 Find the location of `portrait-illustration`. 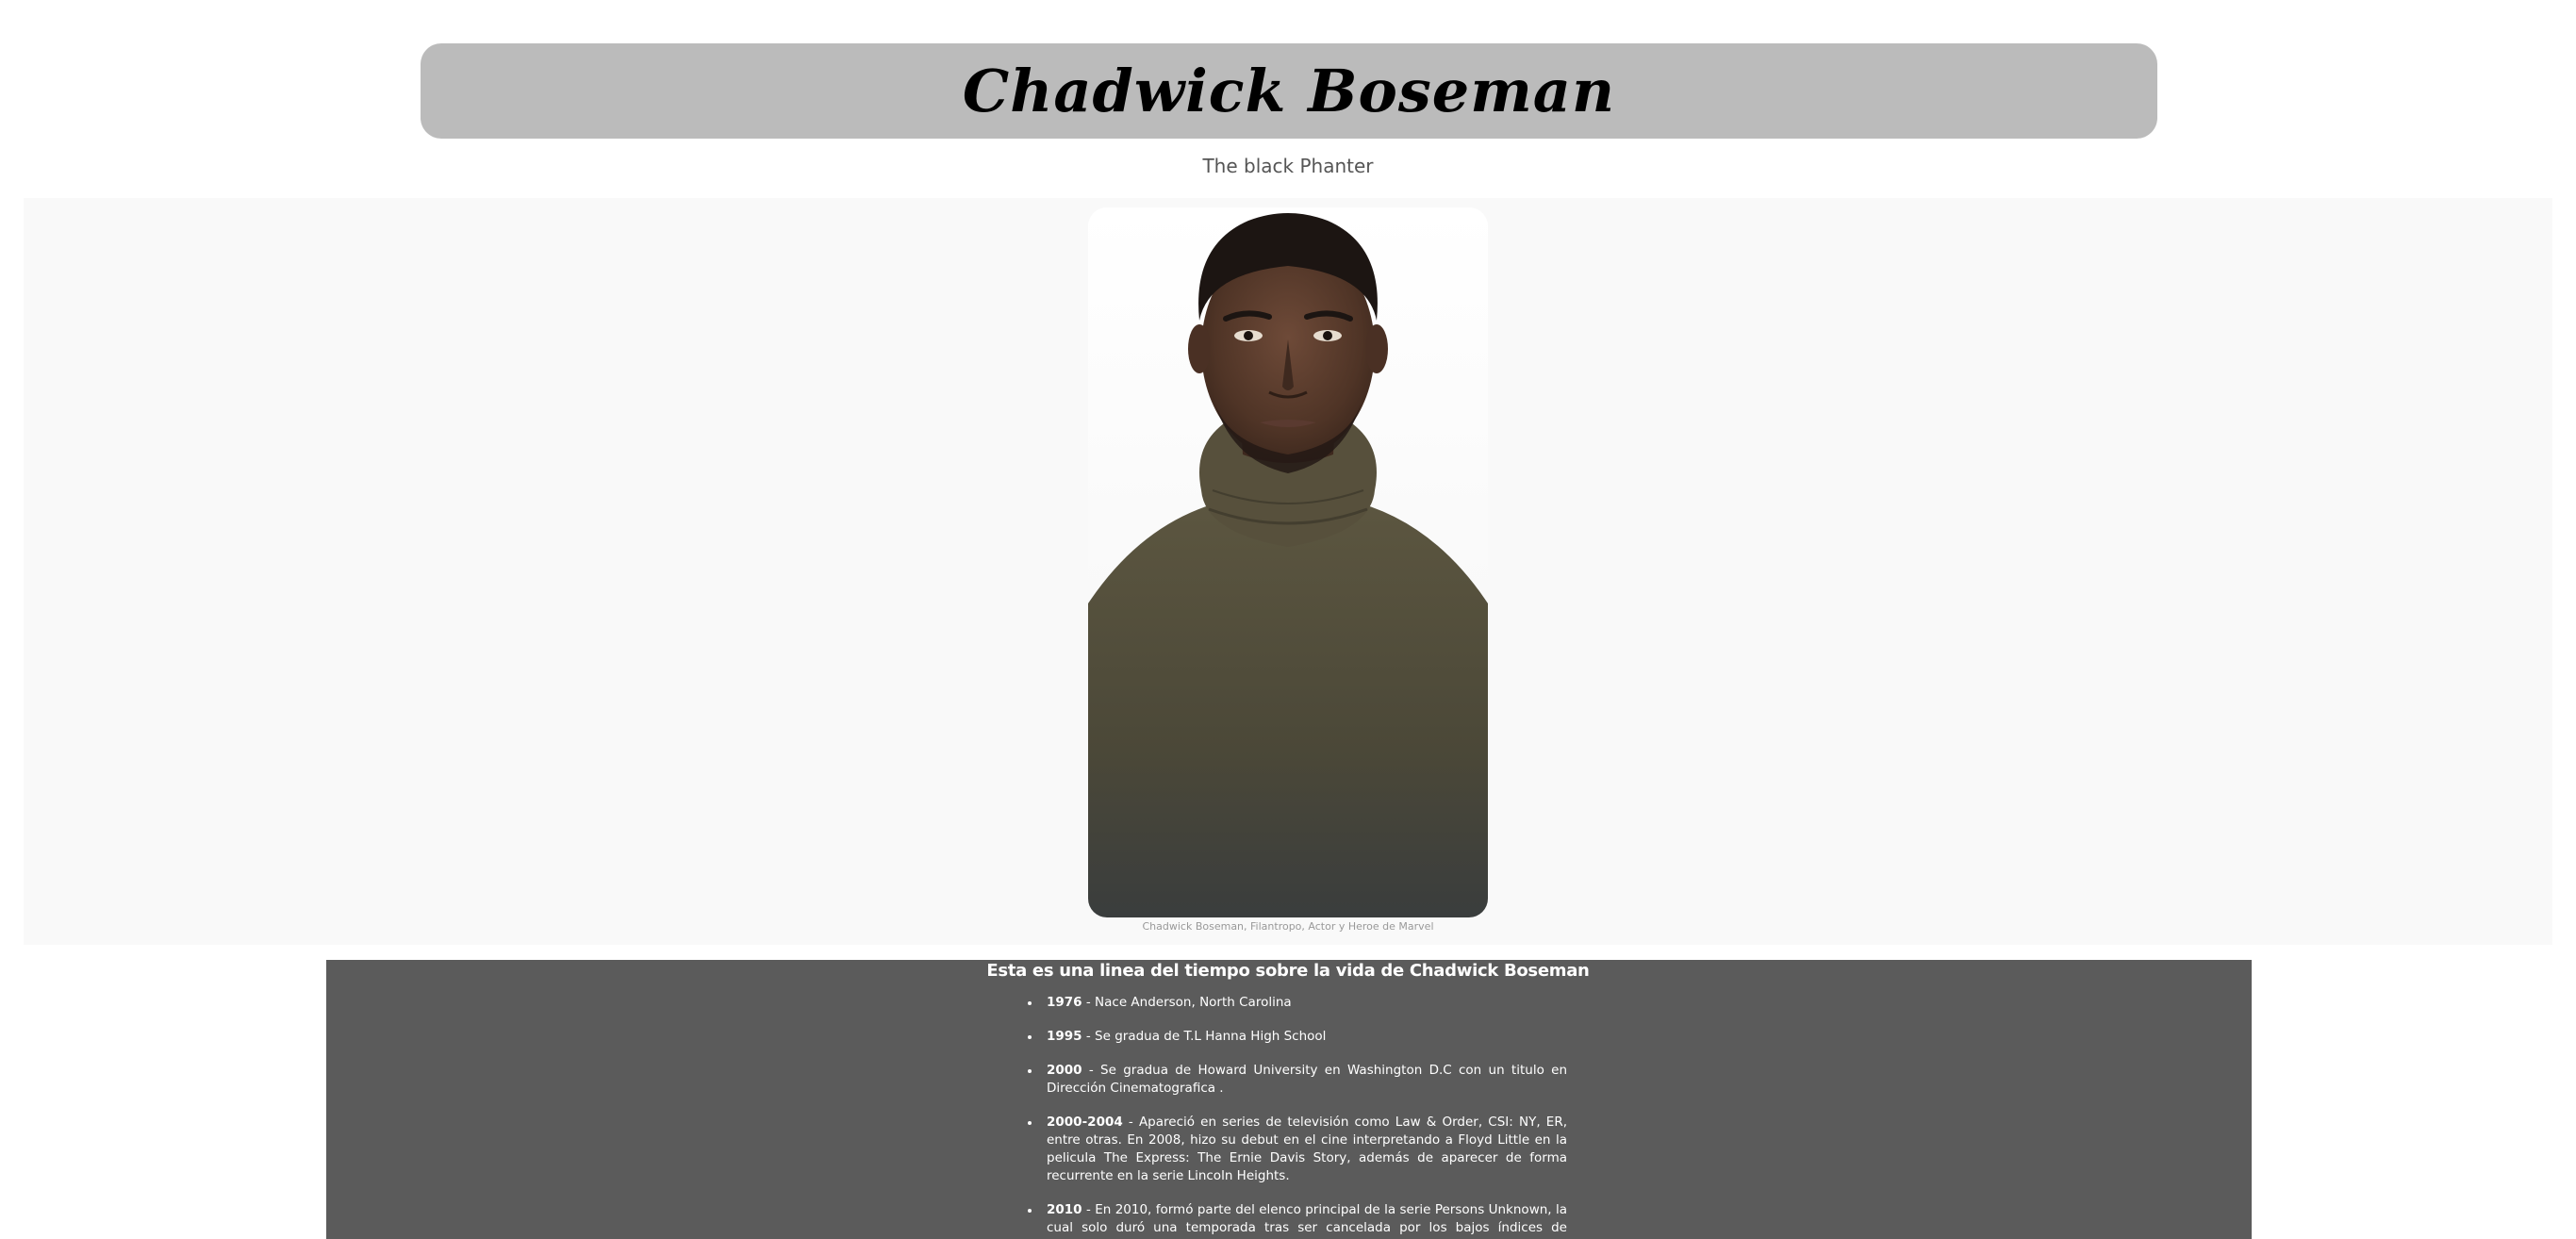

portrait-illustration is located at coordinates (1288, 562).